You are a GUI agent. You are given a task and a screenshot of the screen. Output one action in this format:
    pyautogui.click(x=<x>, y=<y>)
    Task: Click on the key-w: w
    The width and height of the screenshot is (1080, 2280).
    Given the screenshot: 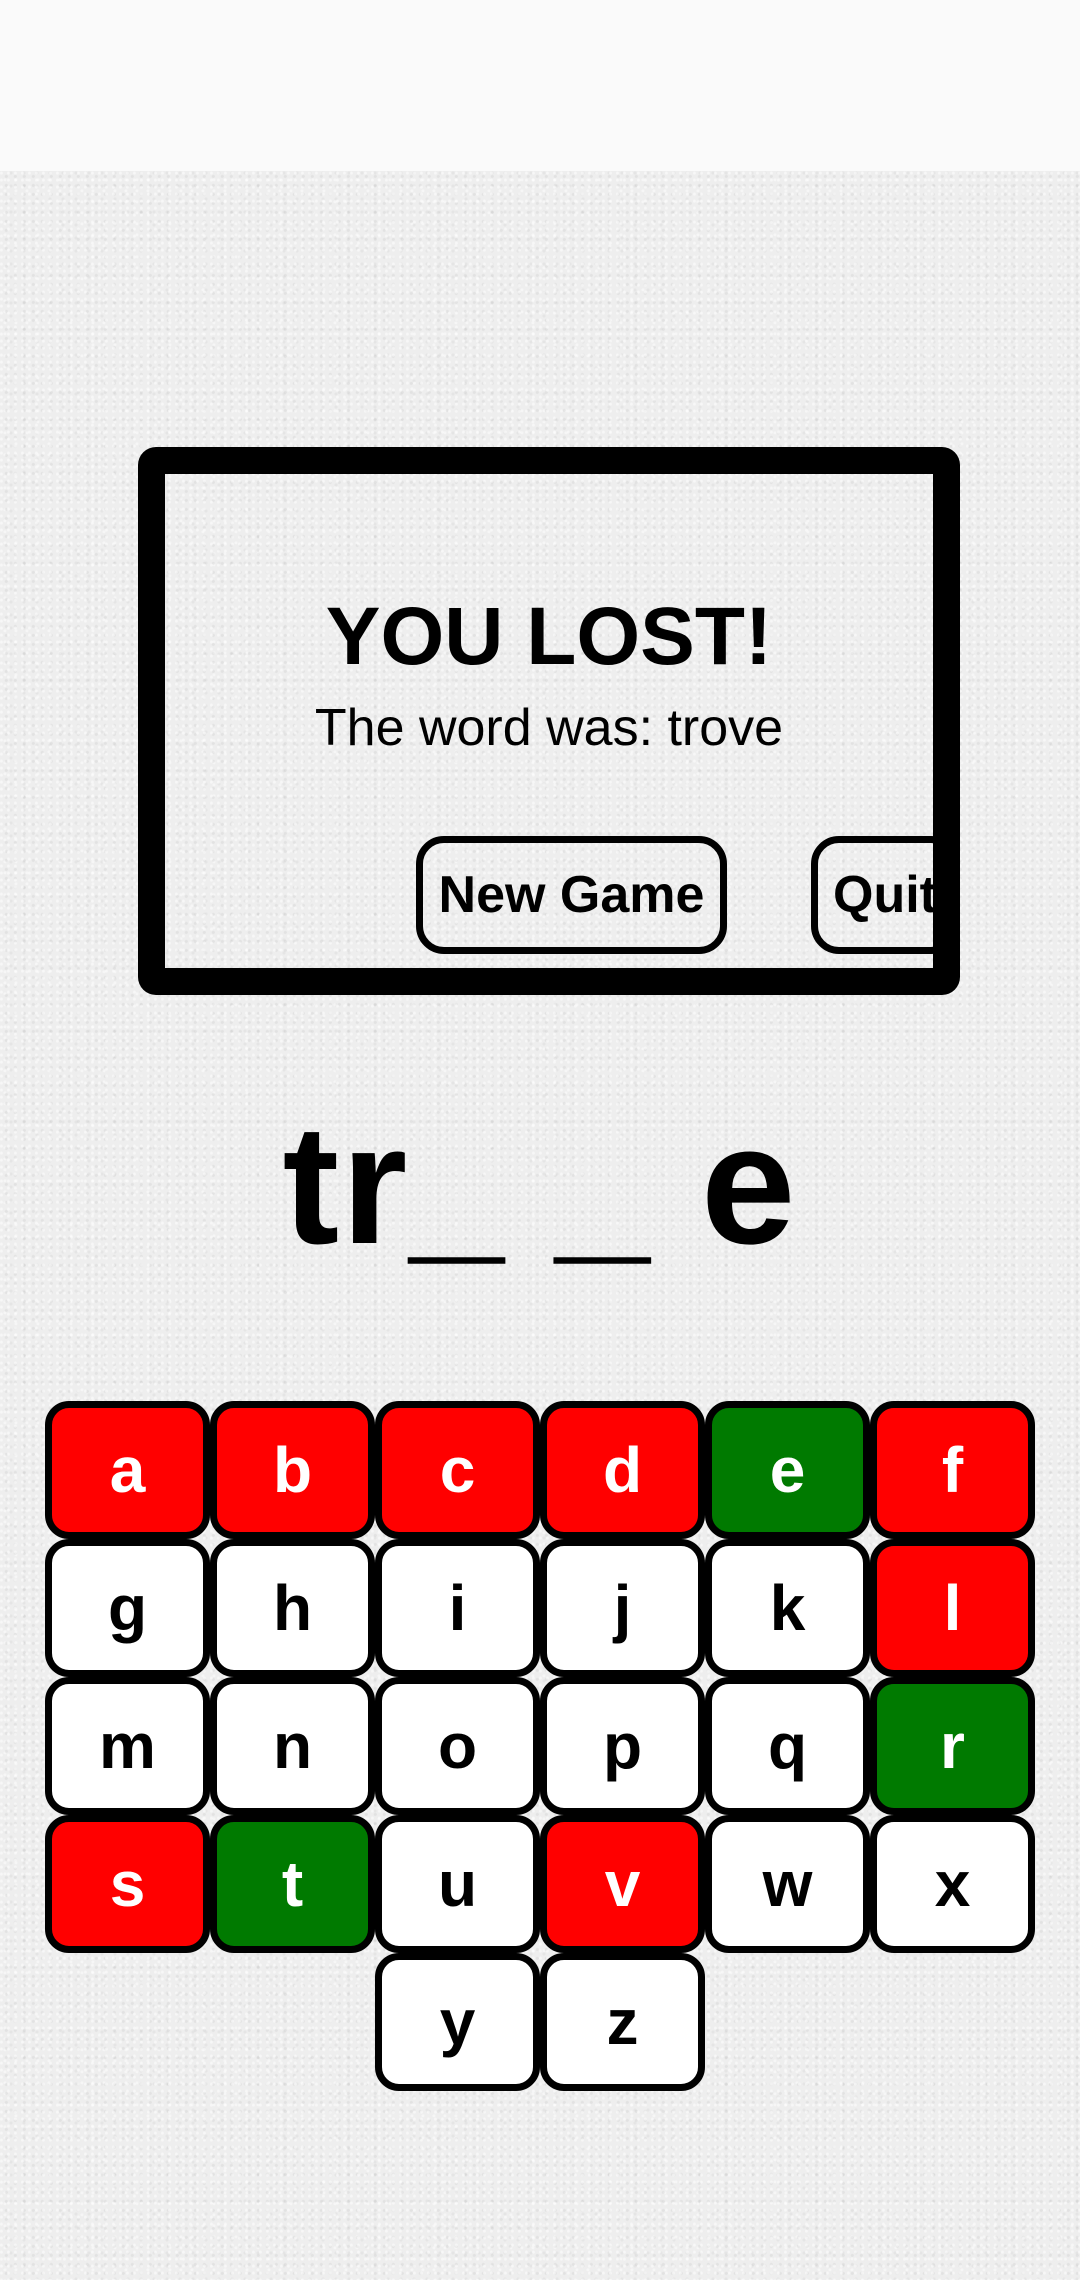 What is the action you would take?
    pyautogui.click(x=787, y=1884)
    